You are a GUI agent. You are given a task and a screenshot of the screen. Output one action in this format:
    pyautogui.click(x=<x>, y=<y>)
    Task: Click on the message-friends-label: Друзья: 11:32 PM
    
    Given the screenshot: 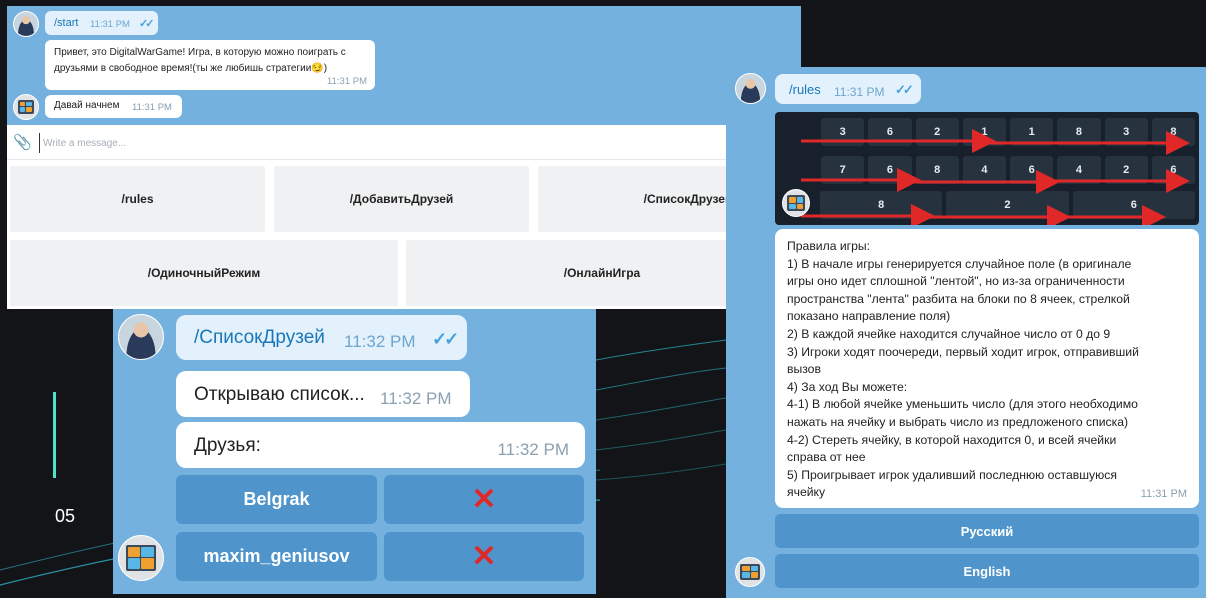 What is the action you would take?
    pyautogui.click(x=380, y=445)
    